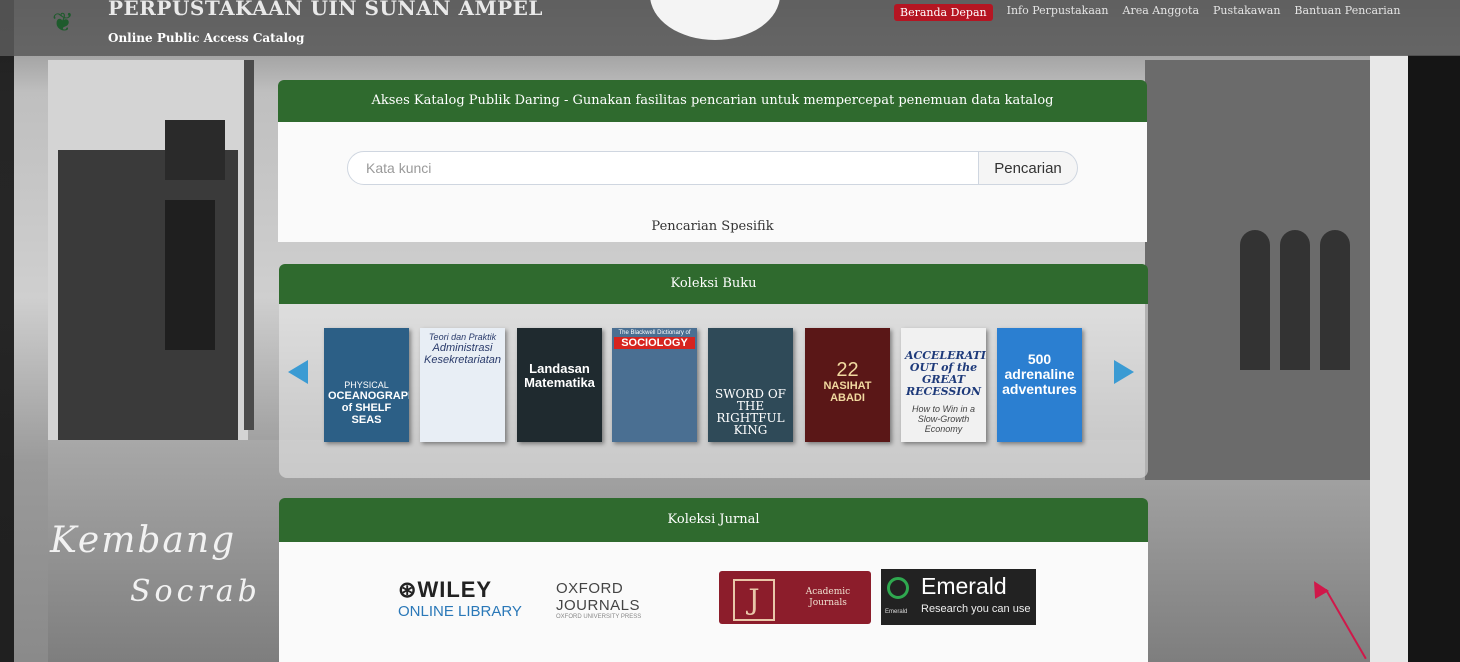  Describe the element at coordinates (463, 354) in the screenshot. I see `book-title: Administrasi Kesekretariatan` at that location.